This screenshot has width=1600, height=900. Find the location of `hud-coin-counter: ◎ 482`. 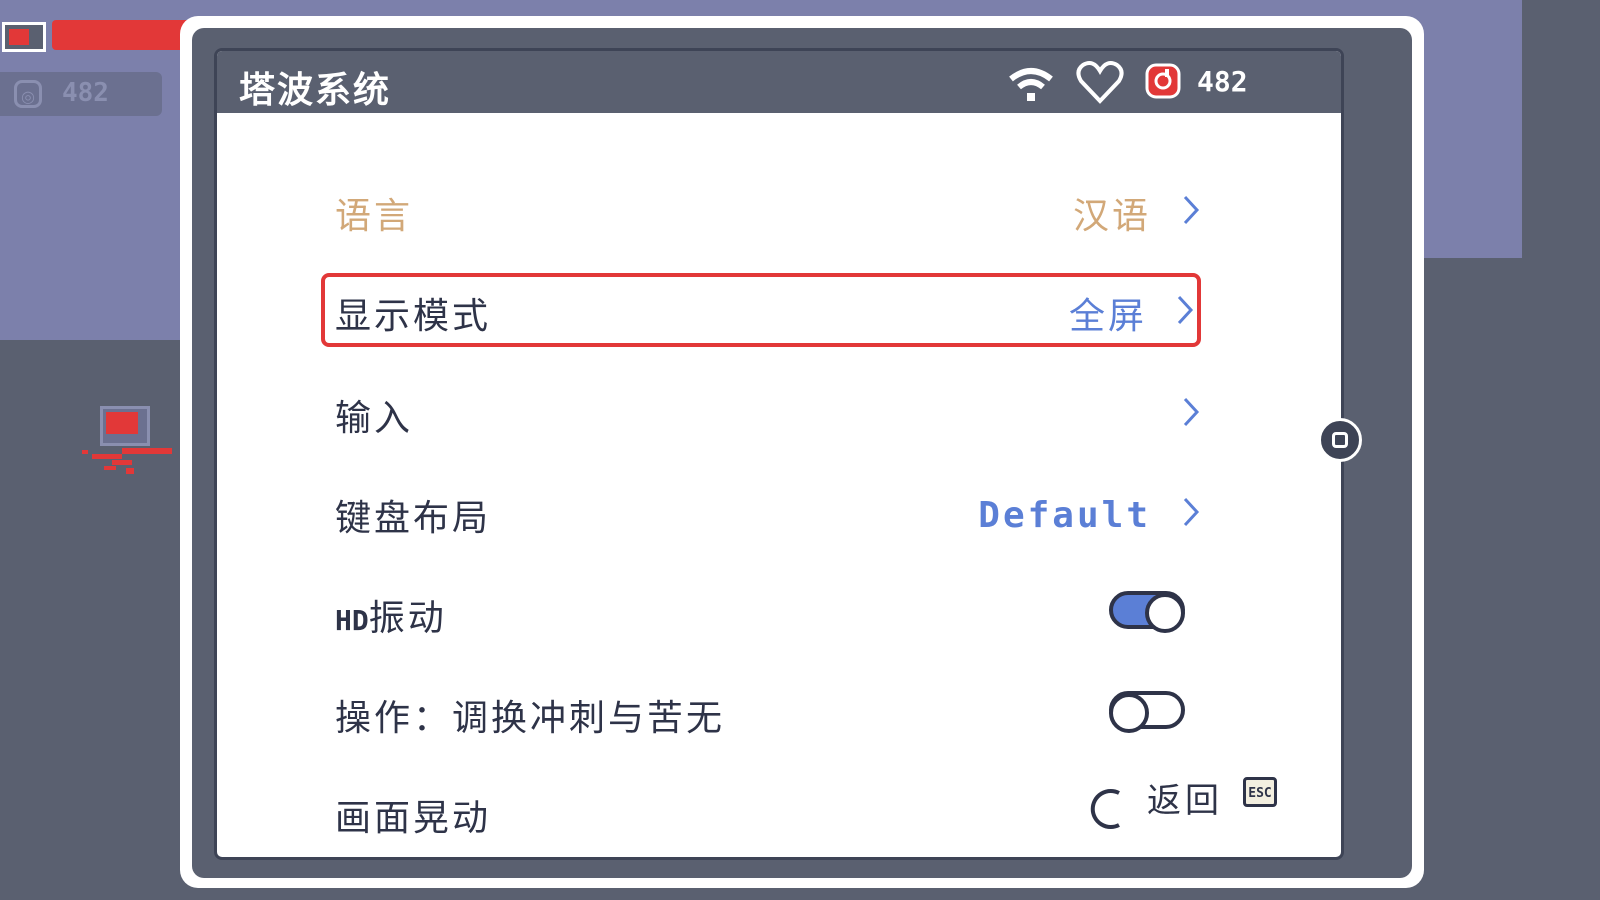

hud-coin-counter: ◎ 482 is located at coordinates (81, 94).